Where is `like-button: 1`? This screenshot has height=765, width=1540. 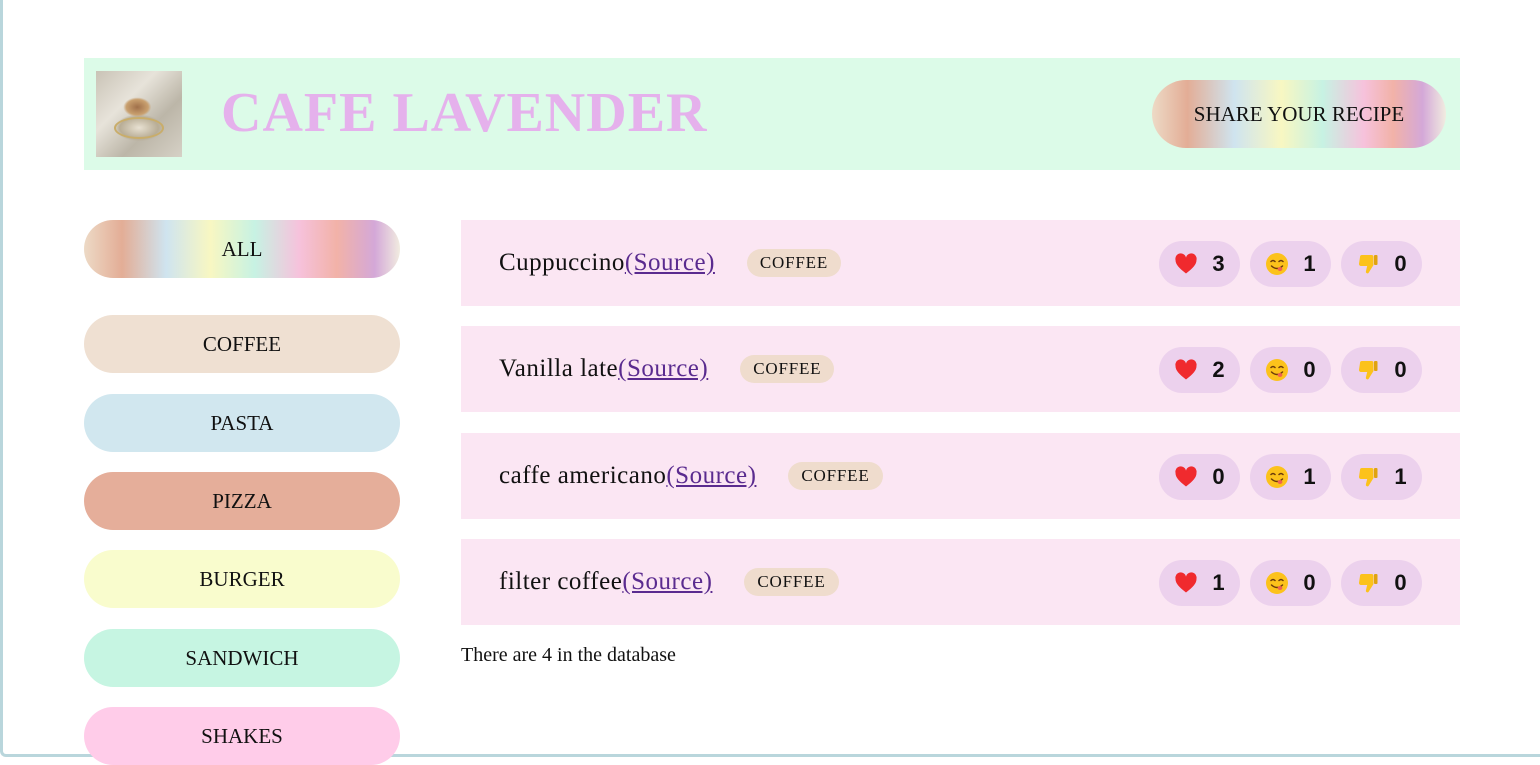 like-button: 1 is located at coordinates (1199, 583).